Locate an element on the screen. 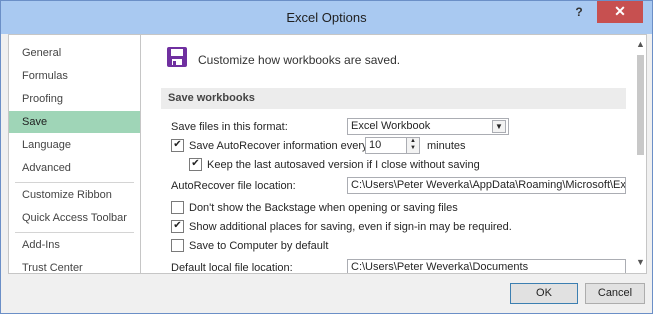 Image resolution: width=653 pixels, height=314 pixels. sidebar-item-add-ins: Add-Ins is located at coordinates (74, 245).